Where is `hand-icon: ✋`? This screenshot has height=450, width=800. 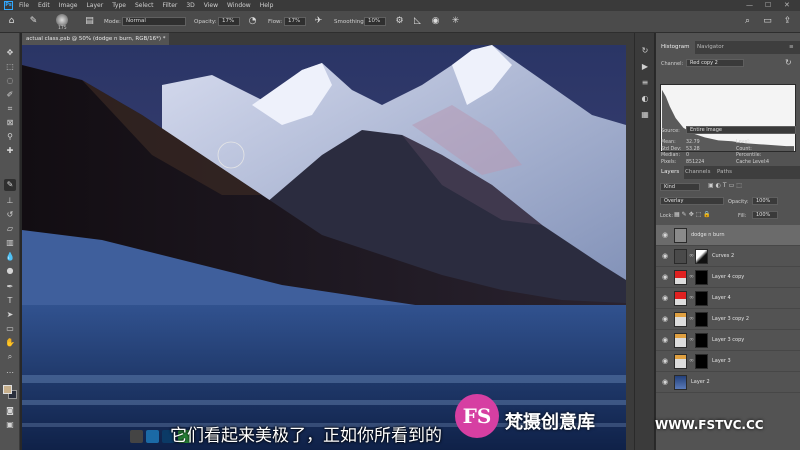
hand-icon: ✋ is located at coordinates (10, 343).